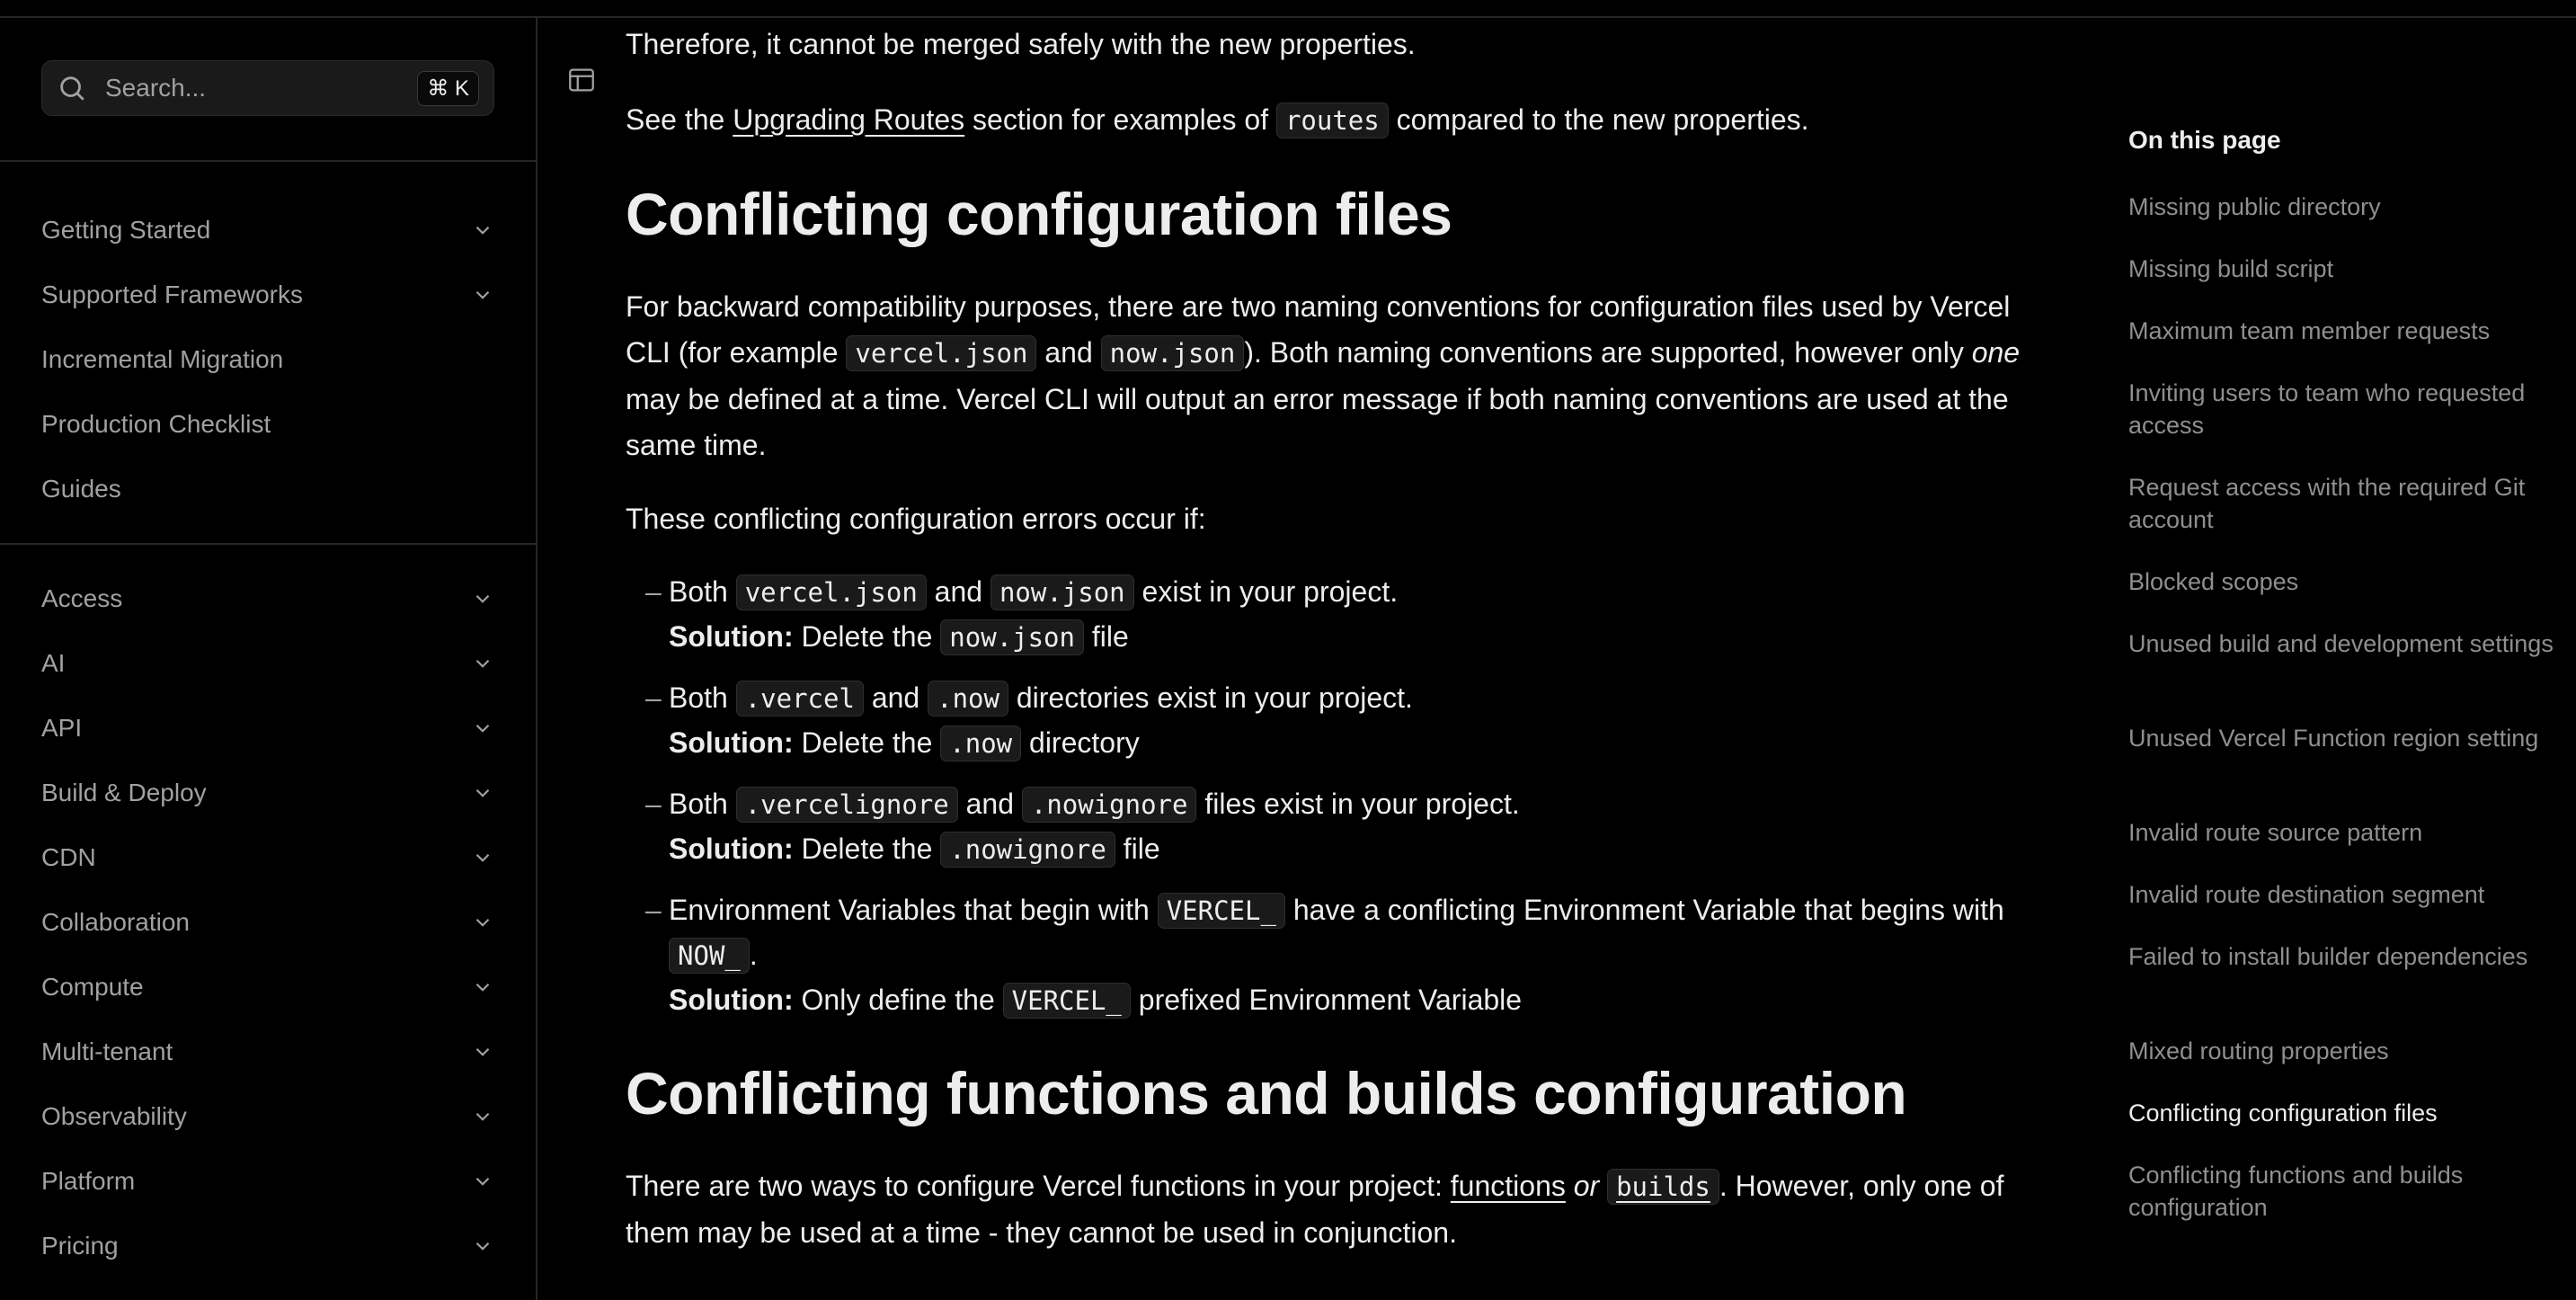 The height and width of the screenshot is (1300, 2576). I want to click on search-bar: Search... ⌘ K, so click(267, 88).